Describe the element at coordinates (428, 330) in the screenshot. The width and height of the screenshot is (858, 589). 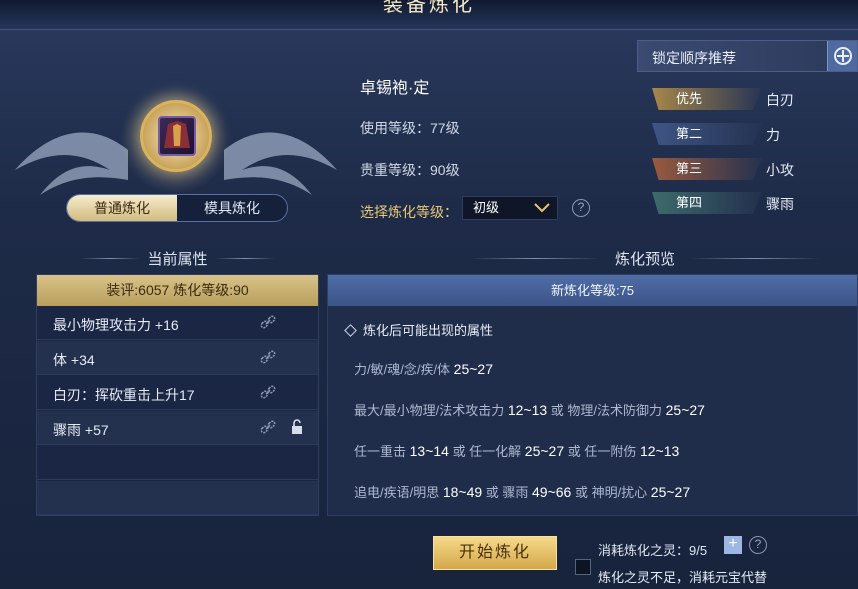
I see `preview-subtitle: 炼化后可能出现的属性` at that location.